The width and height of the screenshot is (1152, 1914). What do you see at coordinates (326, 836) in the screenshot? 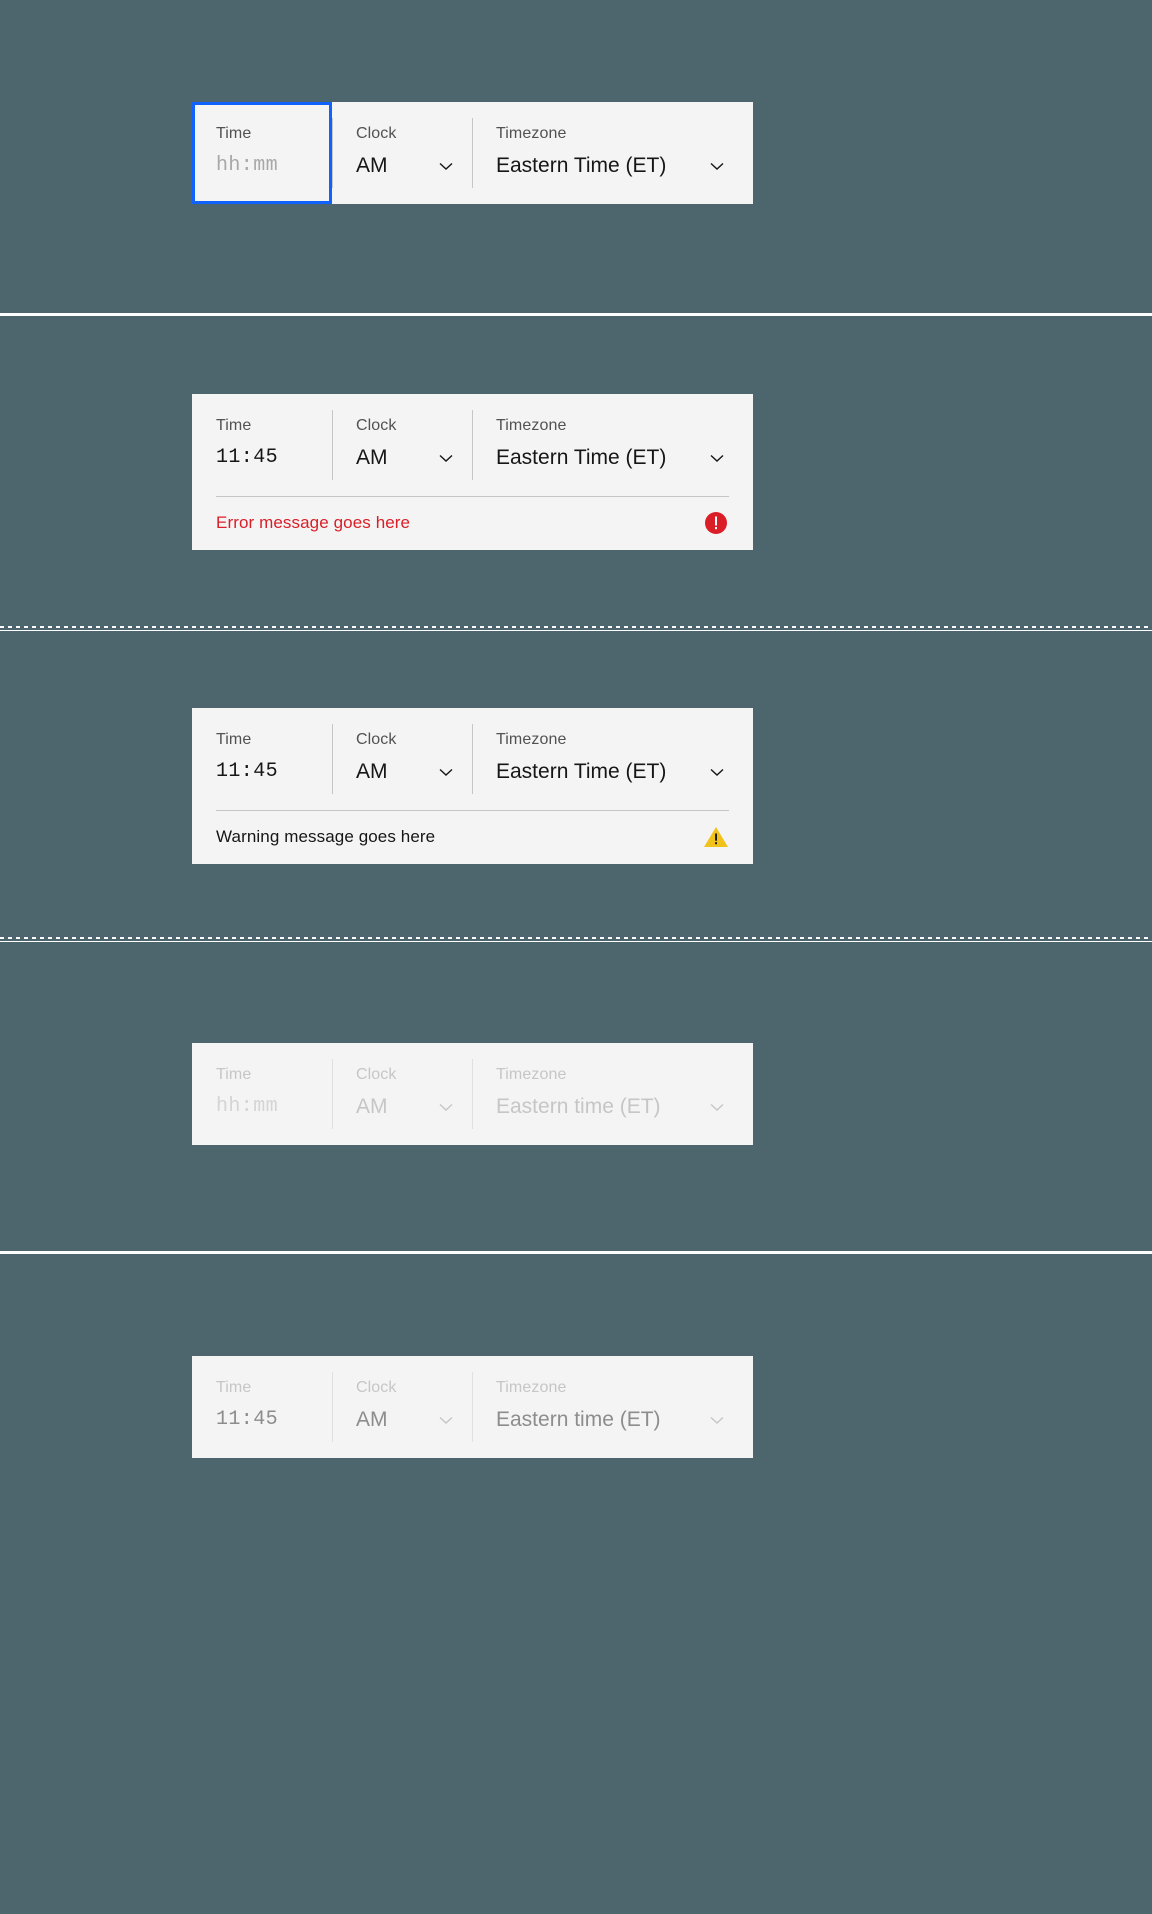
I see `warning-message-text: Warning message goes here` at bounding box center [326, 836].